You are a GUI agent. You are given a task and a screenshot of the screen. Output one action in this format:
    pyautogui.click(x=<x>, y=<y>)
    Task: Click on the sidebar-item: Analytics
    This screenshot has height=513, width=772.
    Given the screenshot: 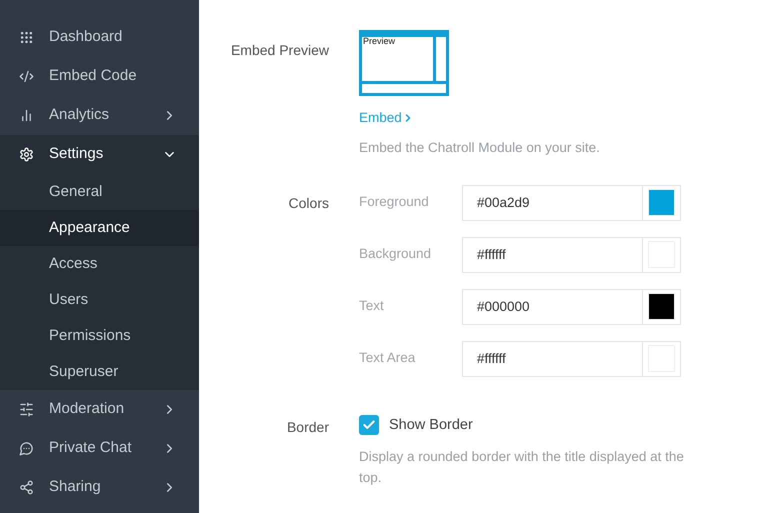 What is the action you would take?
    pyautogui.click(x=99, y=115)
    